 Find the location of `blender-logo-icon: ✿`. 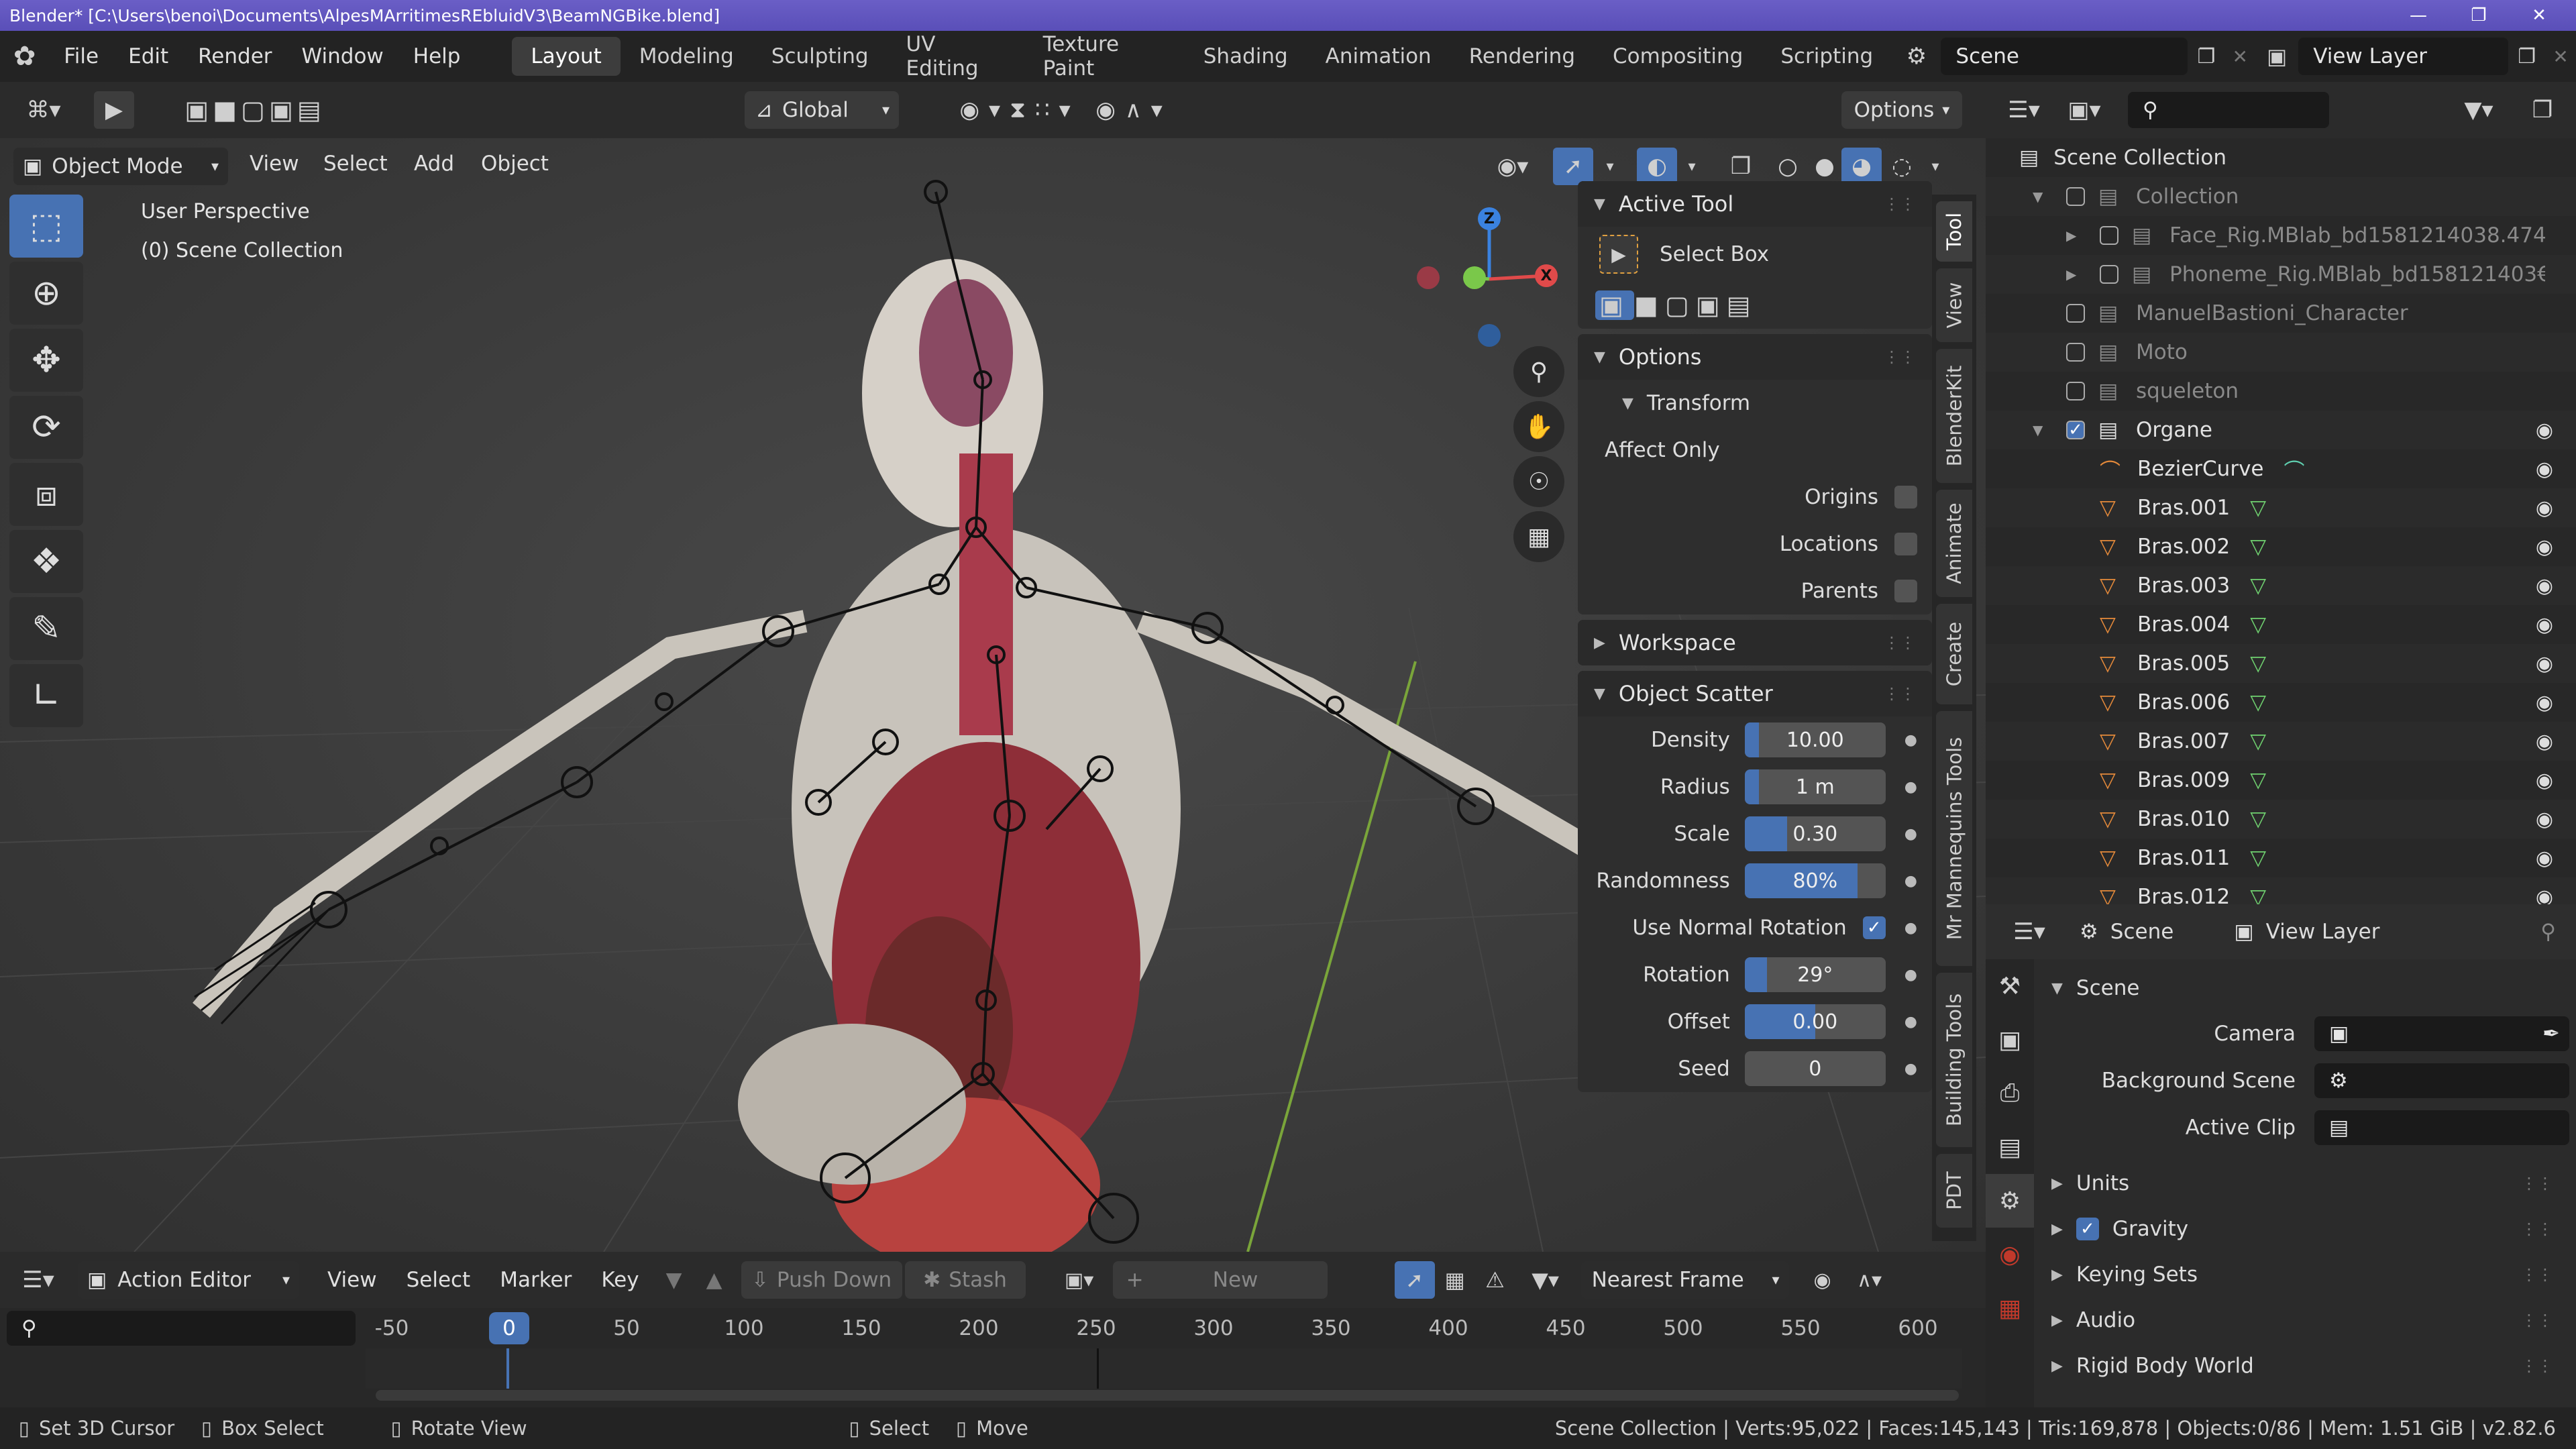

blender-logo-icon: ✿ is located at coordinates (24, 56).